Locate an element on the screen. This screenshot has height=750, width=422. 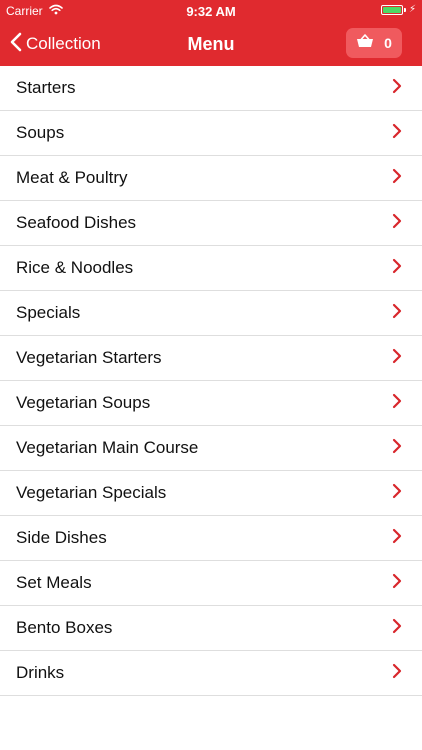
status-bar: Carrier 9:32 AM ⚡ is located at coordinates (211, 11).